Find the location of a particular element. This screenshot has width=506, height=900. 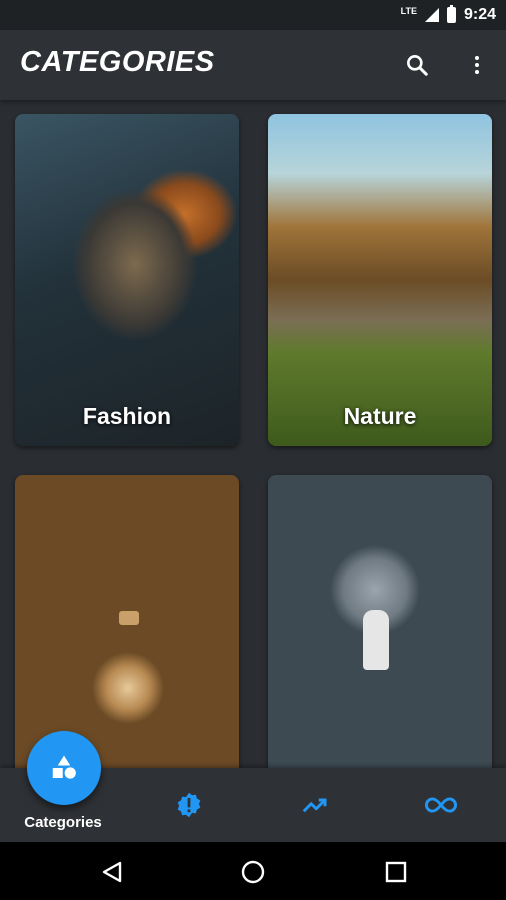

recents-button is located at coordinates (396, 872).